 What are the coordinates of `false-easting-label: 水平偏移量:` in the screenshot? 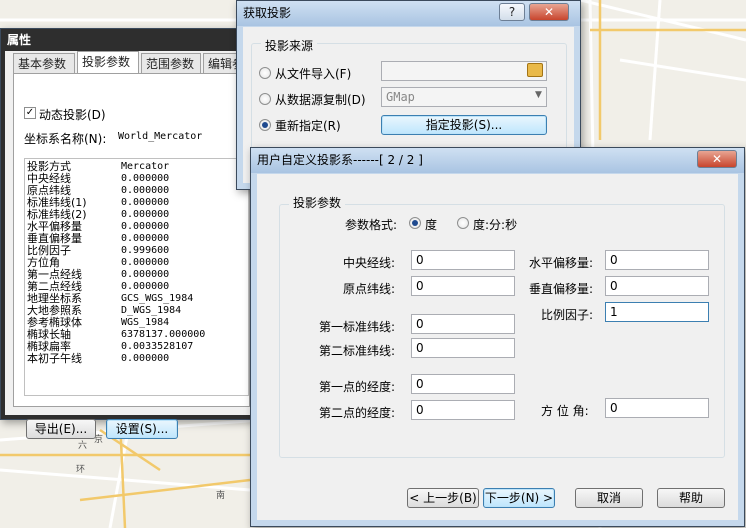 It's located at (561, 263).